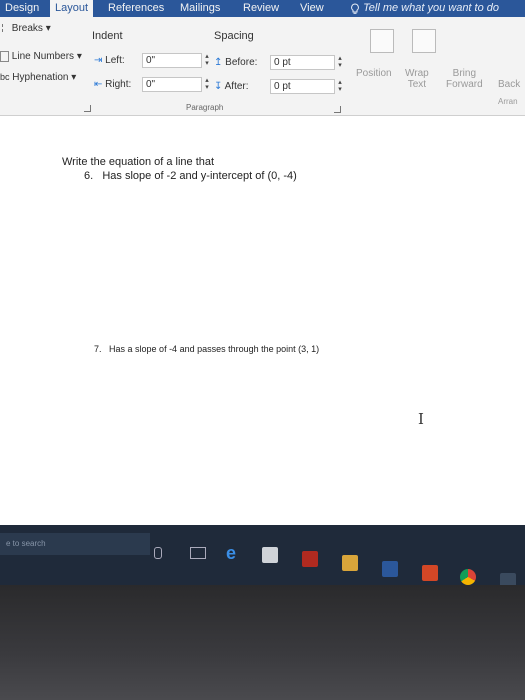  What do you see at coordinates (200, 8) in the screenshot?
I see `tab-mailings: Mailings` at bounding box center [200, 8].